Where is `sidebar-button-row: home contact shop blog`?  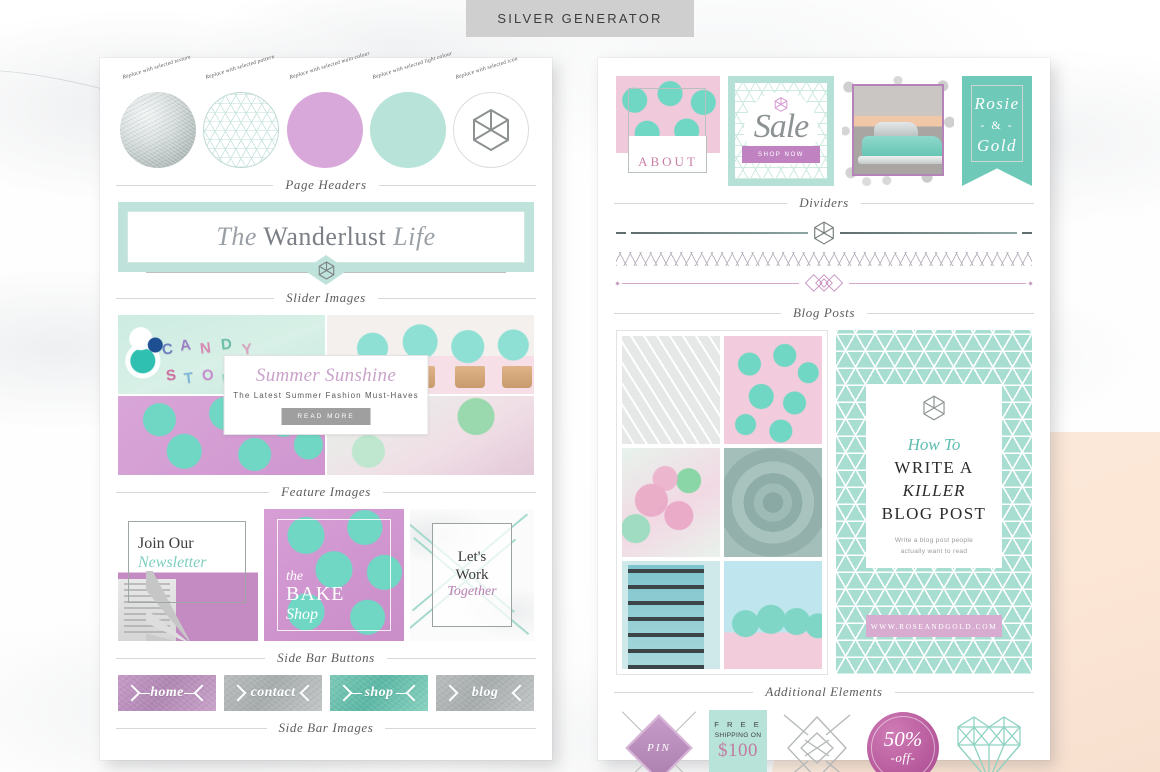 sidebar-button-row: home contact shop blog is located at coordinates (326, 693).